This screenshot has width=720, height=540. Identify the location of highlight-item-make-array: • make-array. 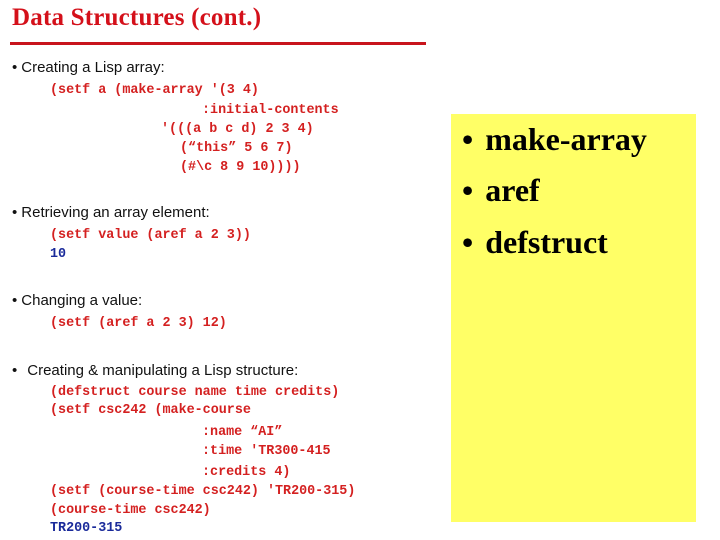
(554, 139).